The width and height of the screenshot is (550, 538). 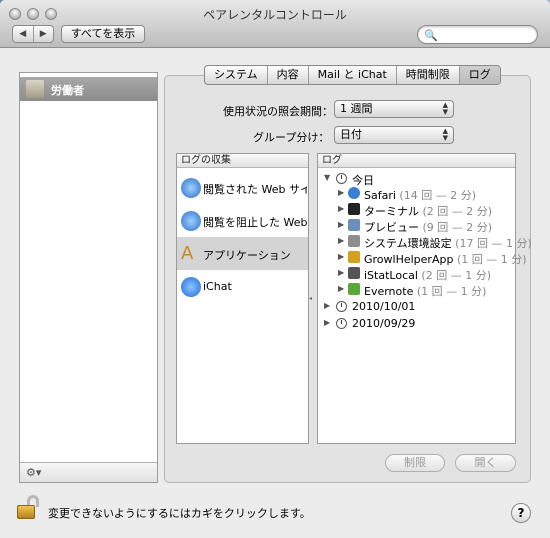 I want to click on terminal-icon, so click(x=354, y=209).